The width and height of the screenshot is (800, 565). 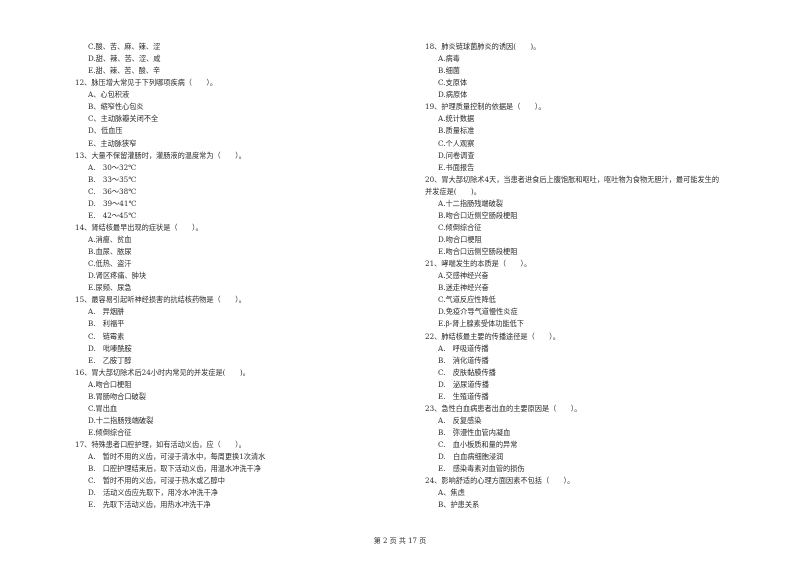 What do you see at coordinates (146, 83) in the screenshot?
I see `question-text: 12、脉压增大常见于下列哪项疾病（ ）。` at bounding box center [146, 83].